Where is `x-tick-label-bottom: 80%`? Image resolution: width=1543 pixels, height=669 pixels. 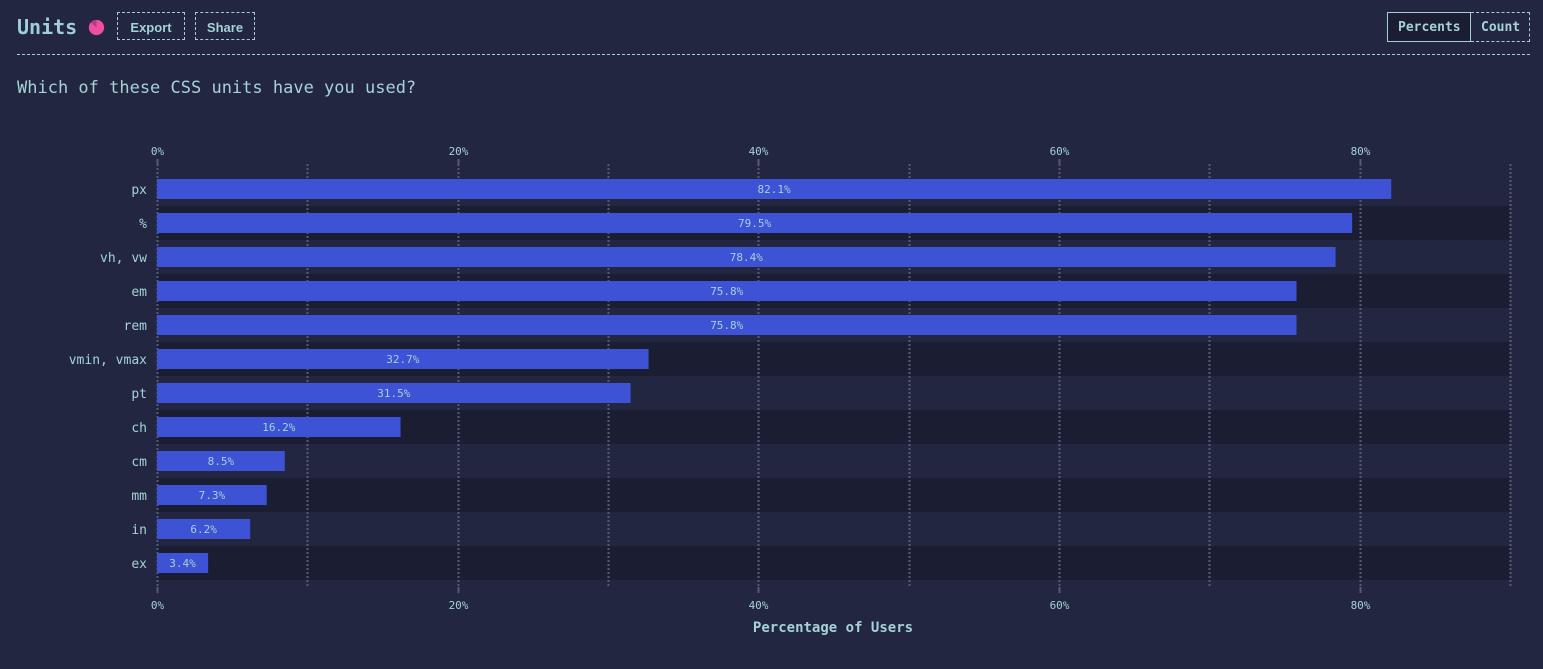 x-tick-label-bottom: 80% is located at coordinates (1361, 605).